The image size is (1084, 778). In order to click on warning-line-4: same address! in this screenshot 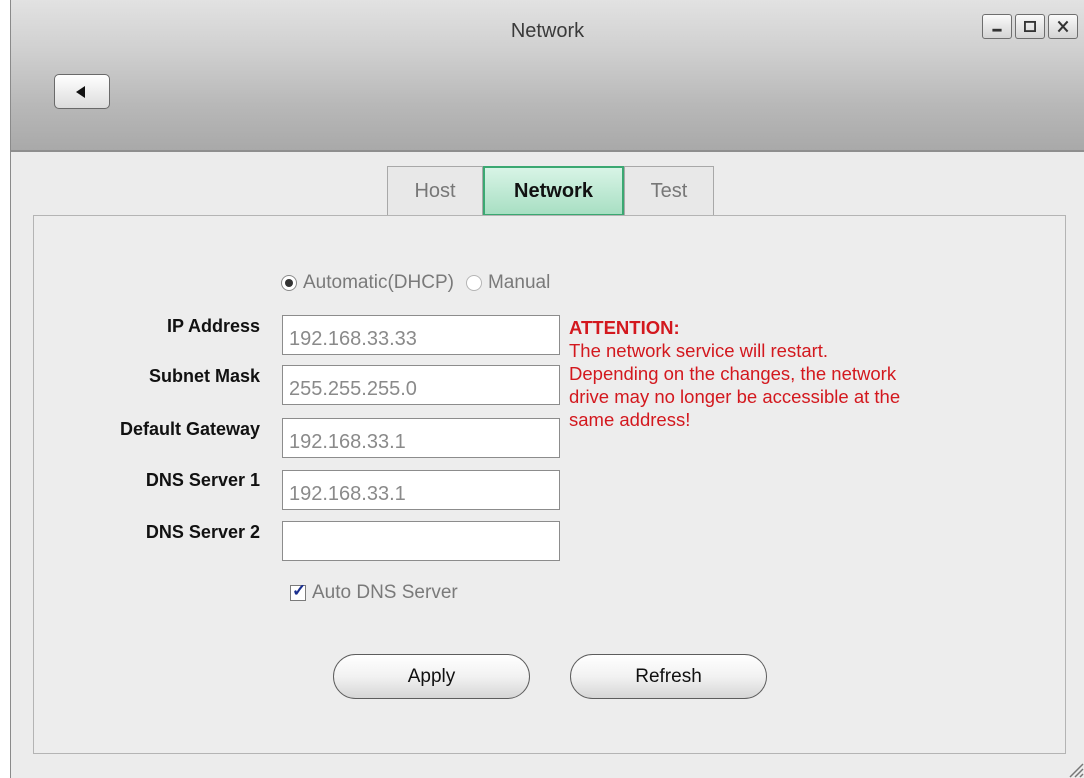, I will do `click(630, 419)`.